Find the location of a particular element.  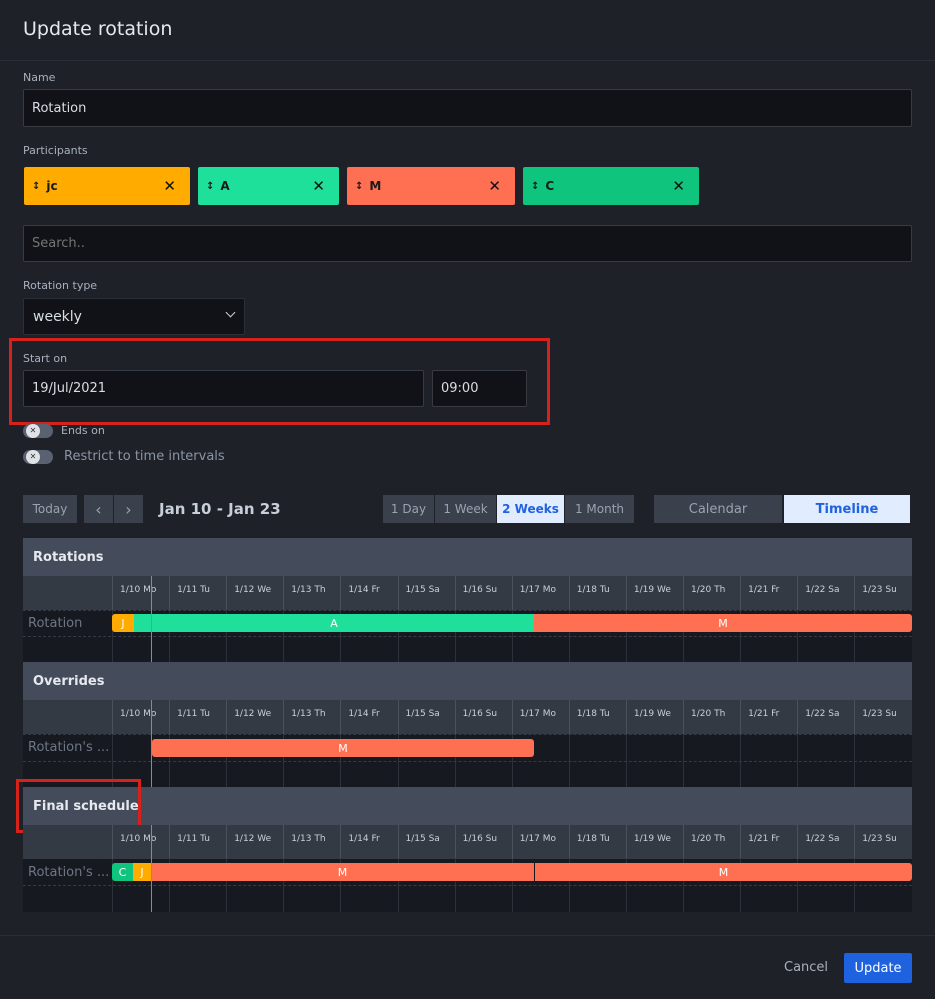

timeline-mode-button: Timeline is located at coordinates (847, 509).